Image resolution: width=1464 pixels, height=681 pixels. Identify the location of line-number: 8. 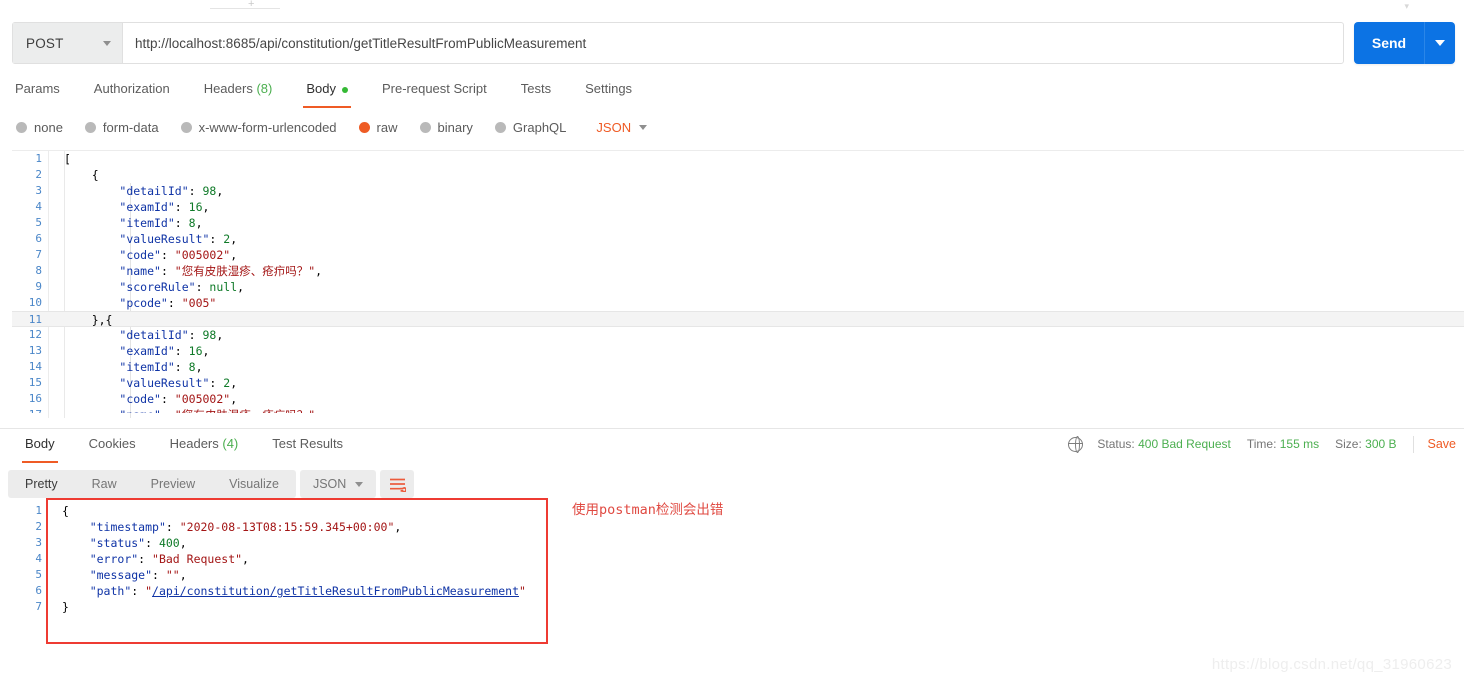
(38, 270).